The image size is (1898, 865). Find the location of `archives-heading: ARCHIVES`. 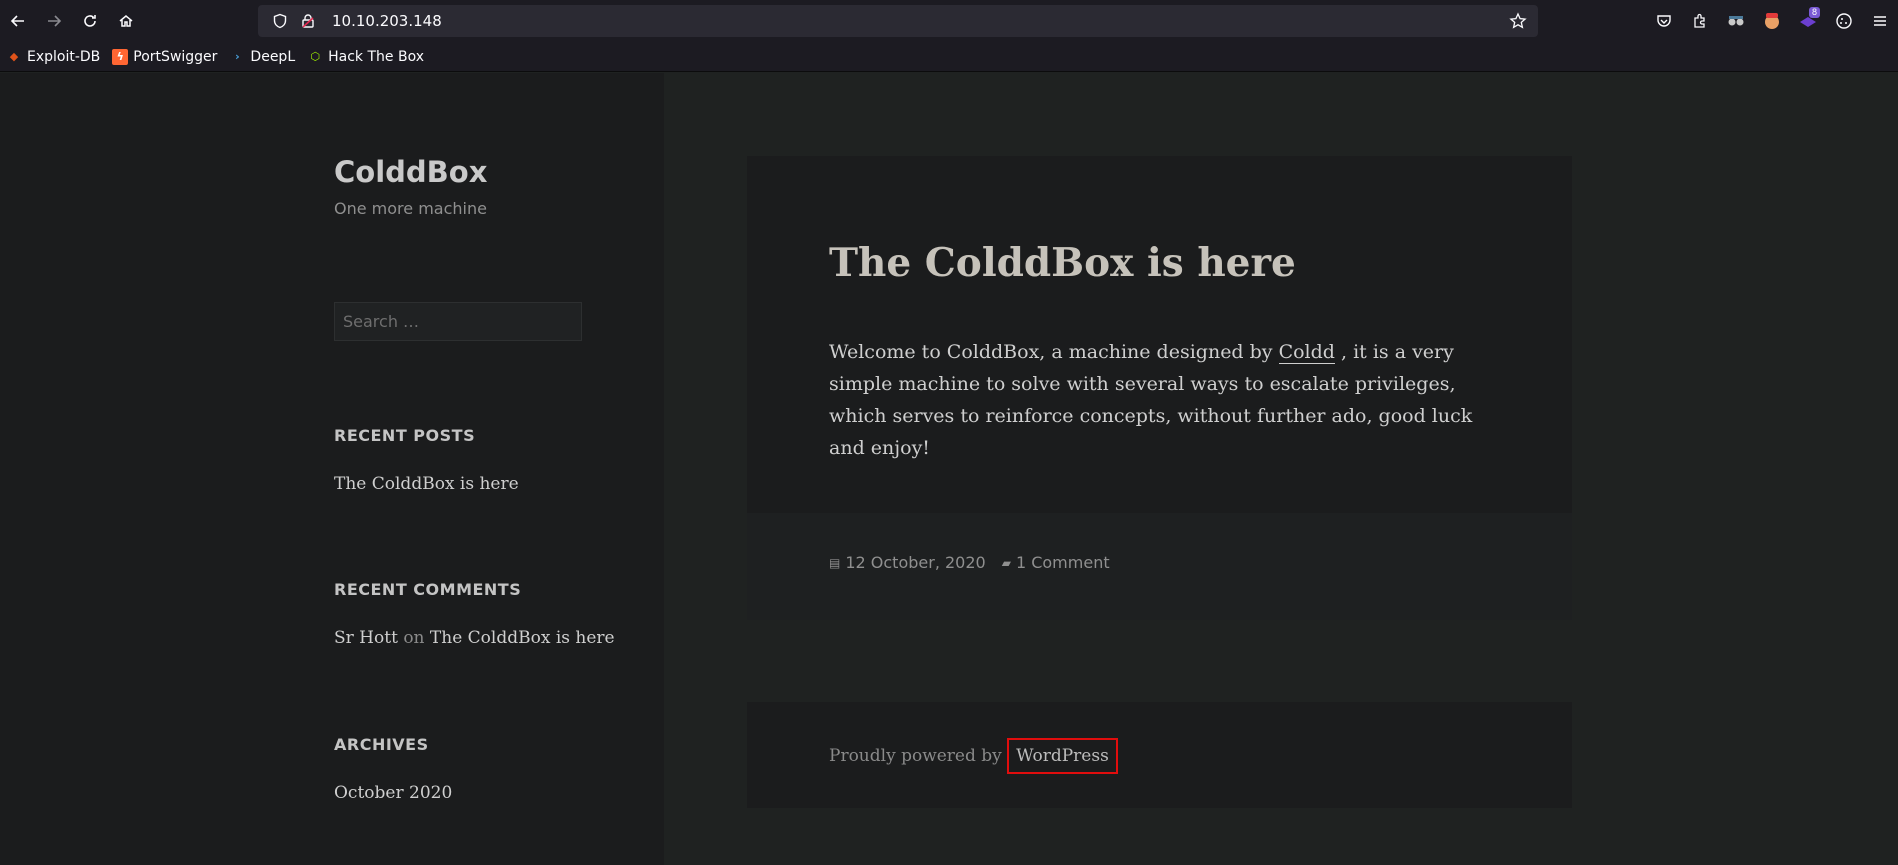

archives-heading: ARCHIVES is located at coordinates (381, 744).